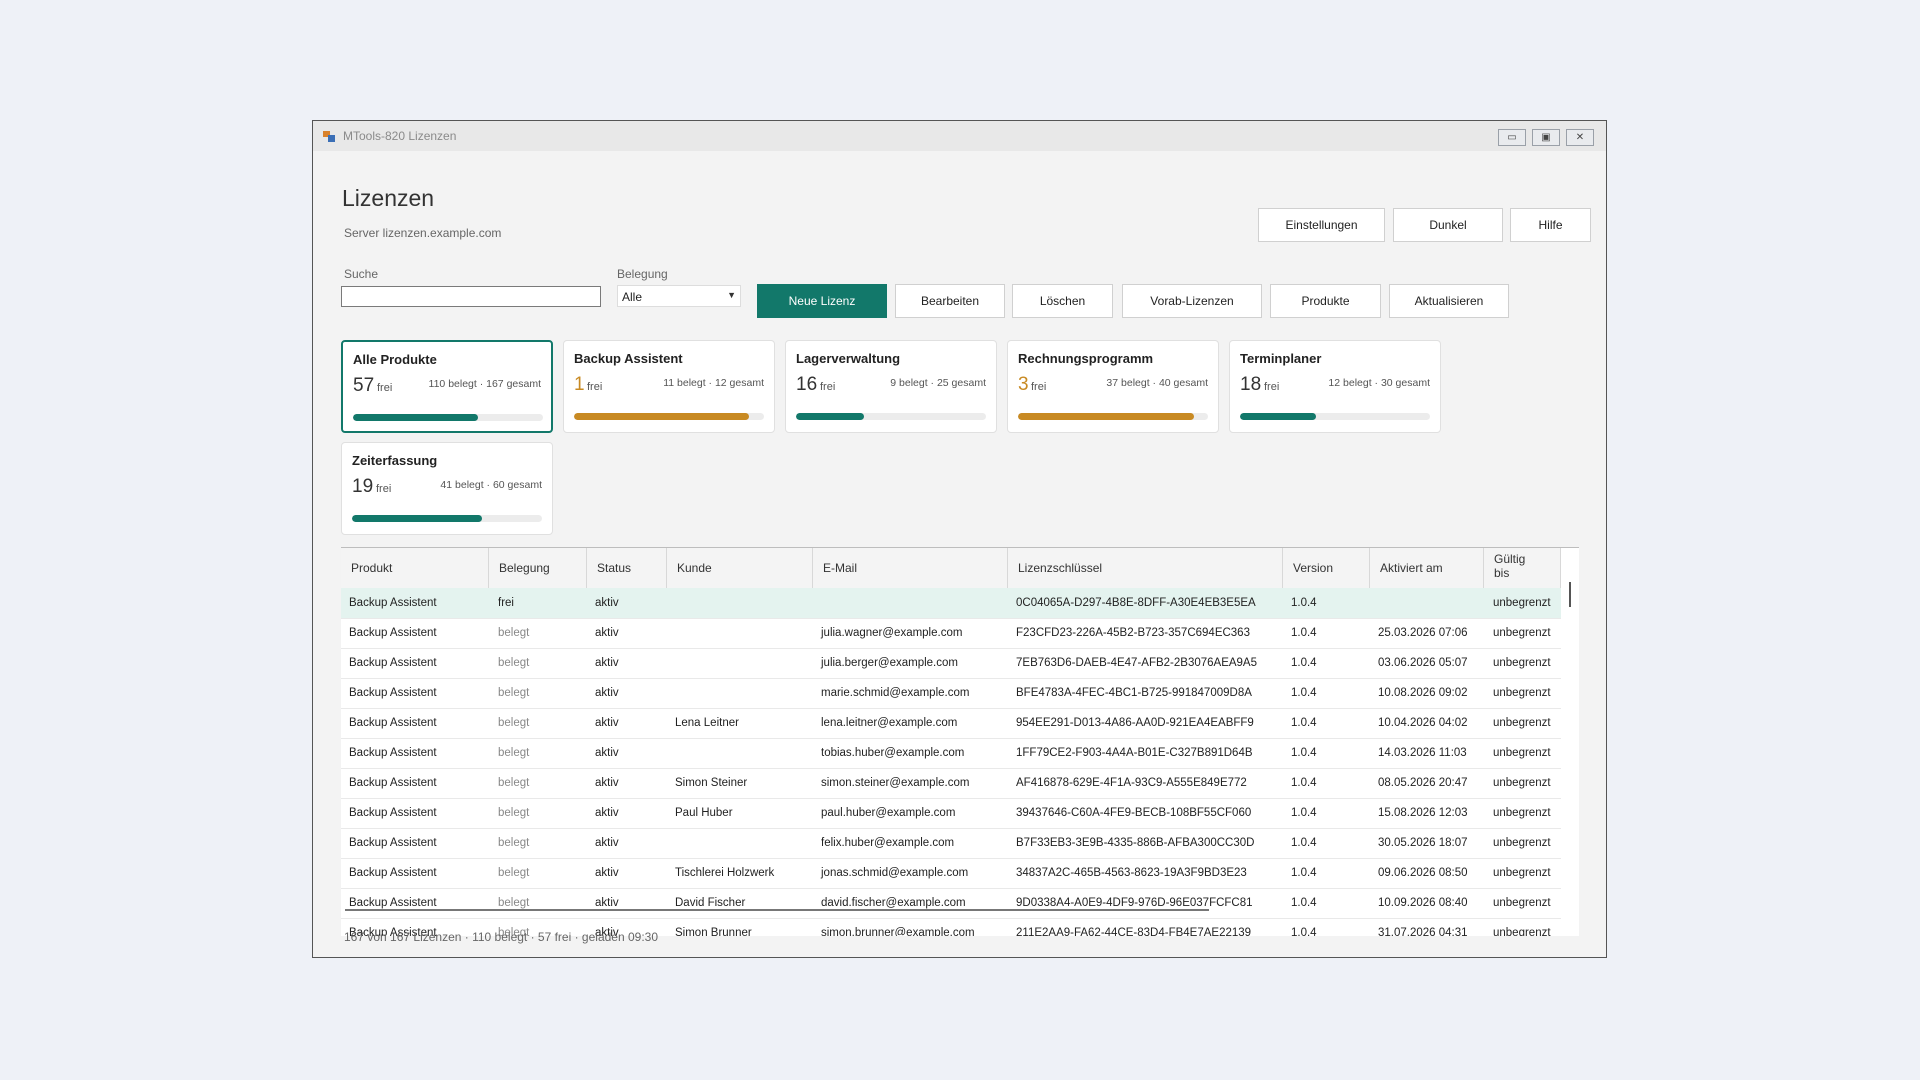 The image size is (1920, 1080). What do you see at coordinates (1448, 225) in the screenshot?
I see `dark-mode-button: Dunkel` at bounding box center [1448, 225].